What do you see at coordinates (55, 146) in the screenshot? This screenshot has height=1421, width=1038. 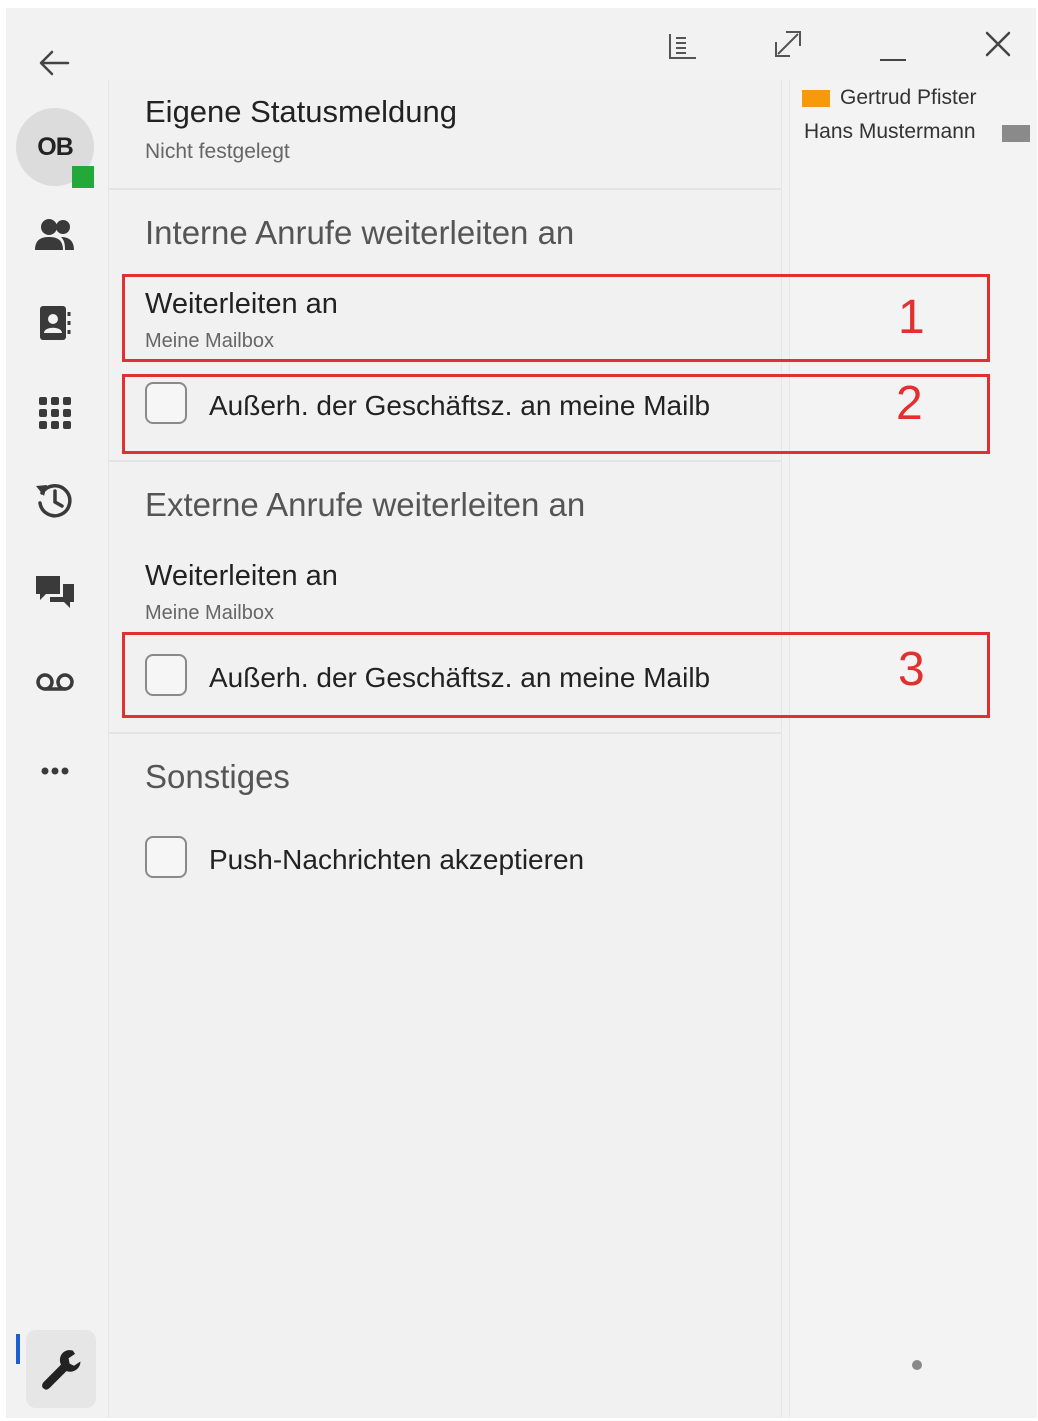 I see `avatar-initials: OB` at bounding box center [55, 146].